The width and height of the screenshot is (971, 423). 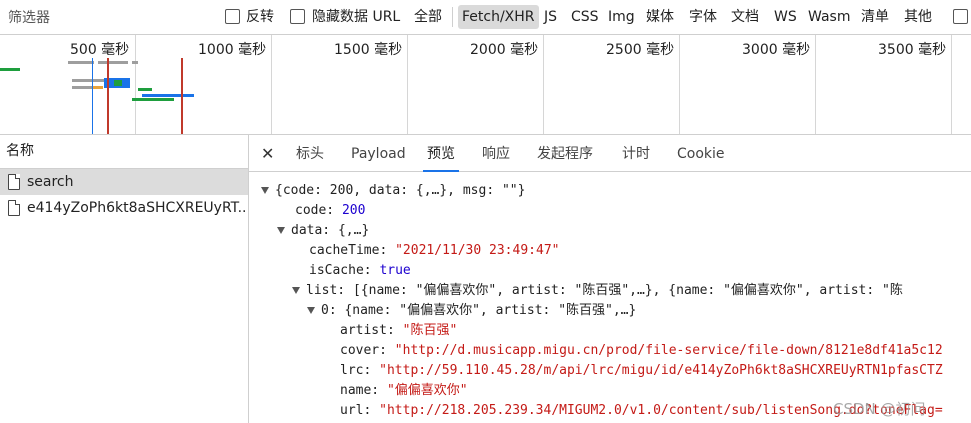 What do you see at coordinates (267, 153) in the screenshot?
I see `close-icon: ✕` at bounding box center [267, 153].